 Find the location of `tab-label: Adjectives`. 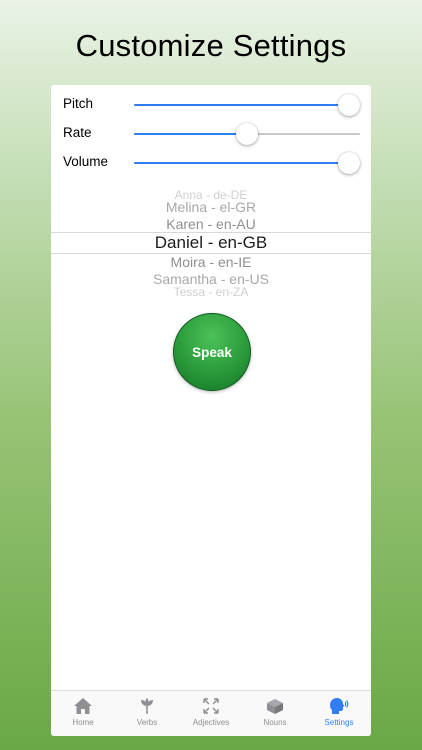

tab-label: Adjectives is located at coordinates (211, 722).